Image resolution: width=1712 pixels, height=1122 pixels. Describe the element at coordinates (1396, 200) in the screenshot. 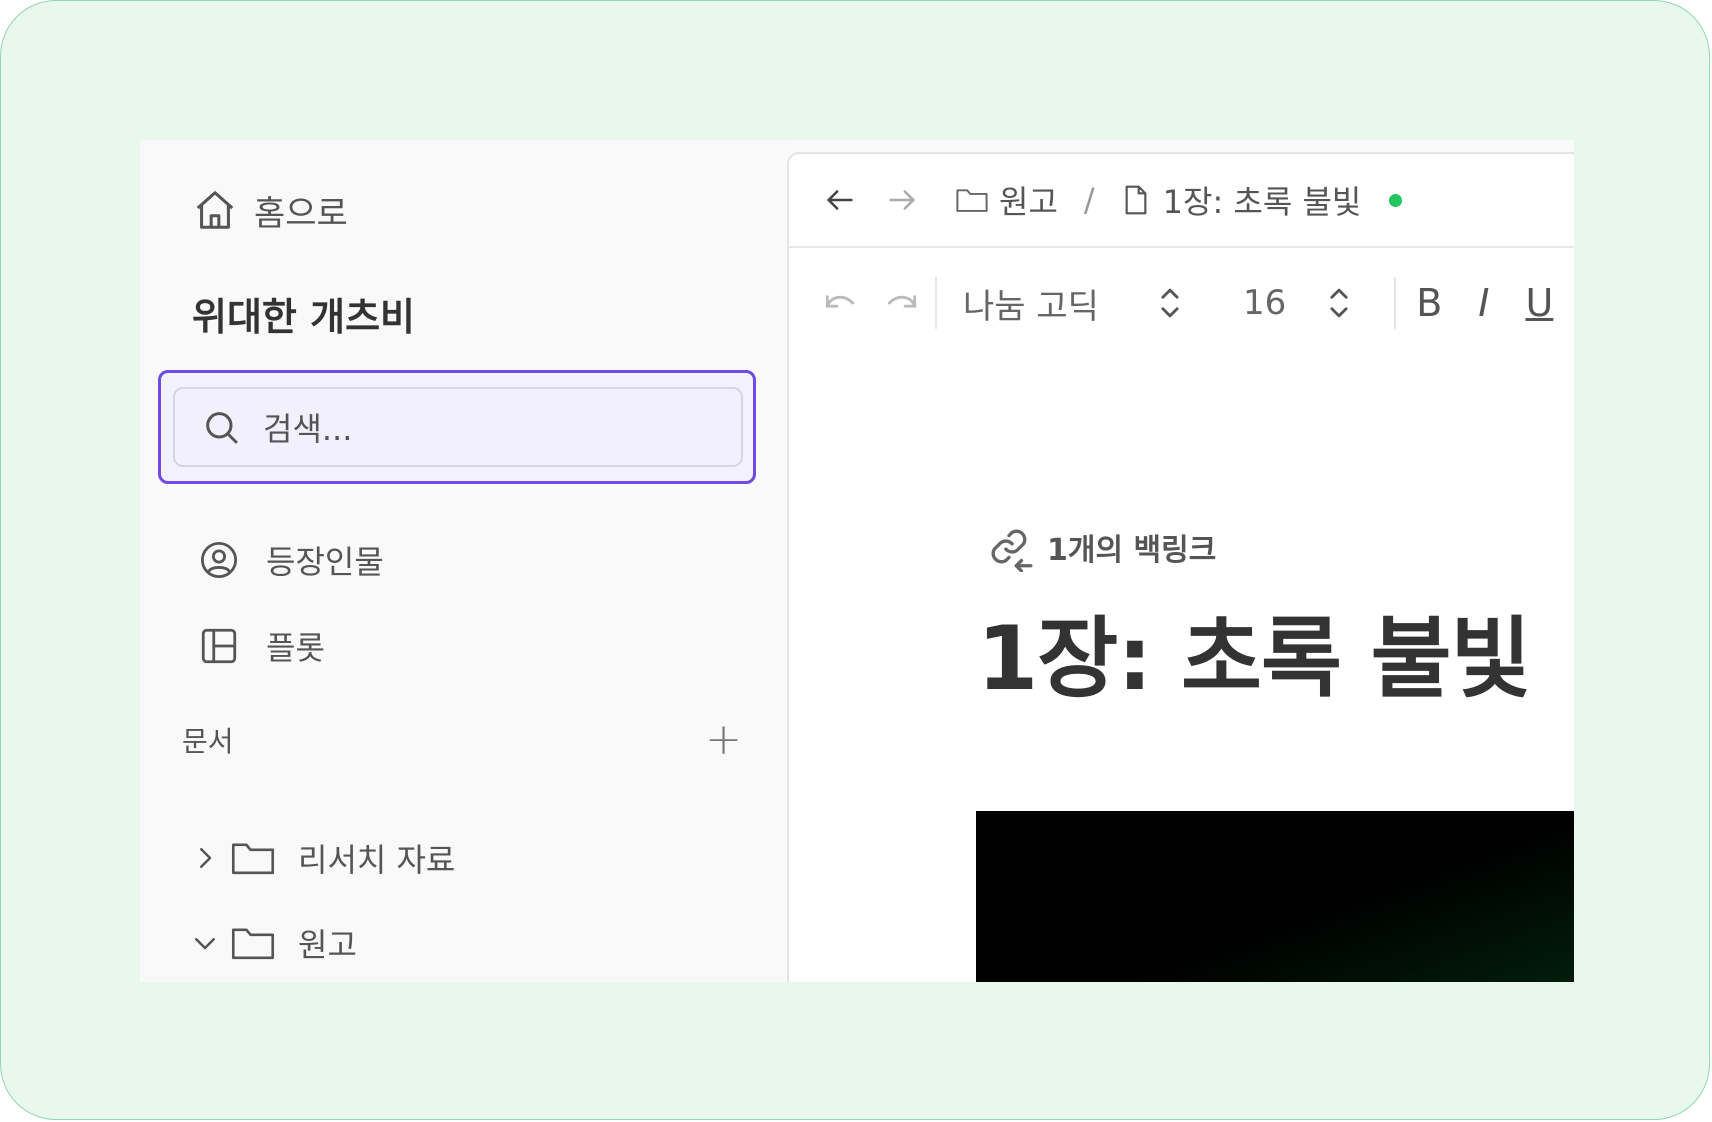

I see `save-status-dot` at that location.